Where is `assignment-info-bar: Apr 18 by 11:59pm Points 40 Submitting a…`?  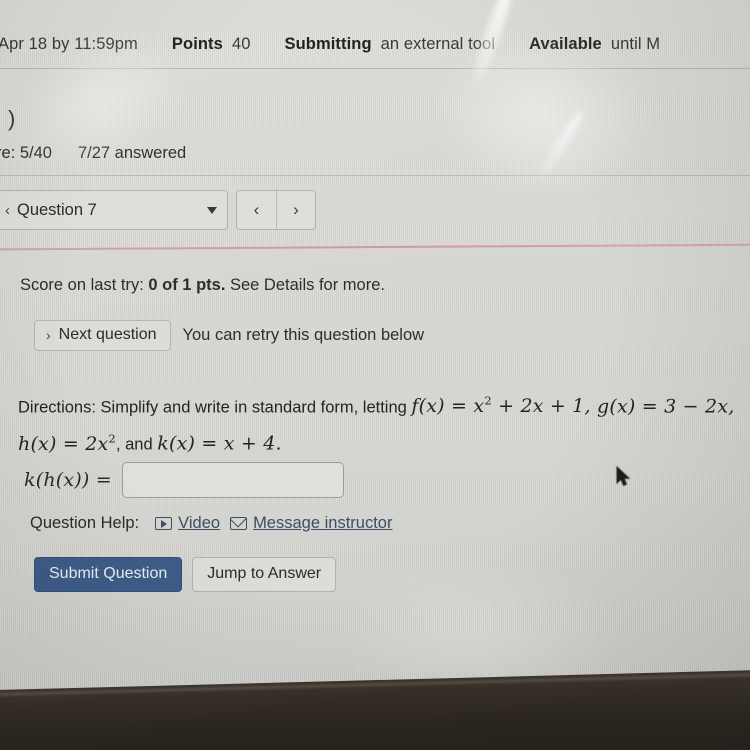 assignment-info-bar: Apr 18 by 11:59pm Points 40 Submitting a… is located at coordinates (375, 44).